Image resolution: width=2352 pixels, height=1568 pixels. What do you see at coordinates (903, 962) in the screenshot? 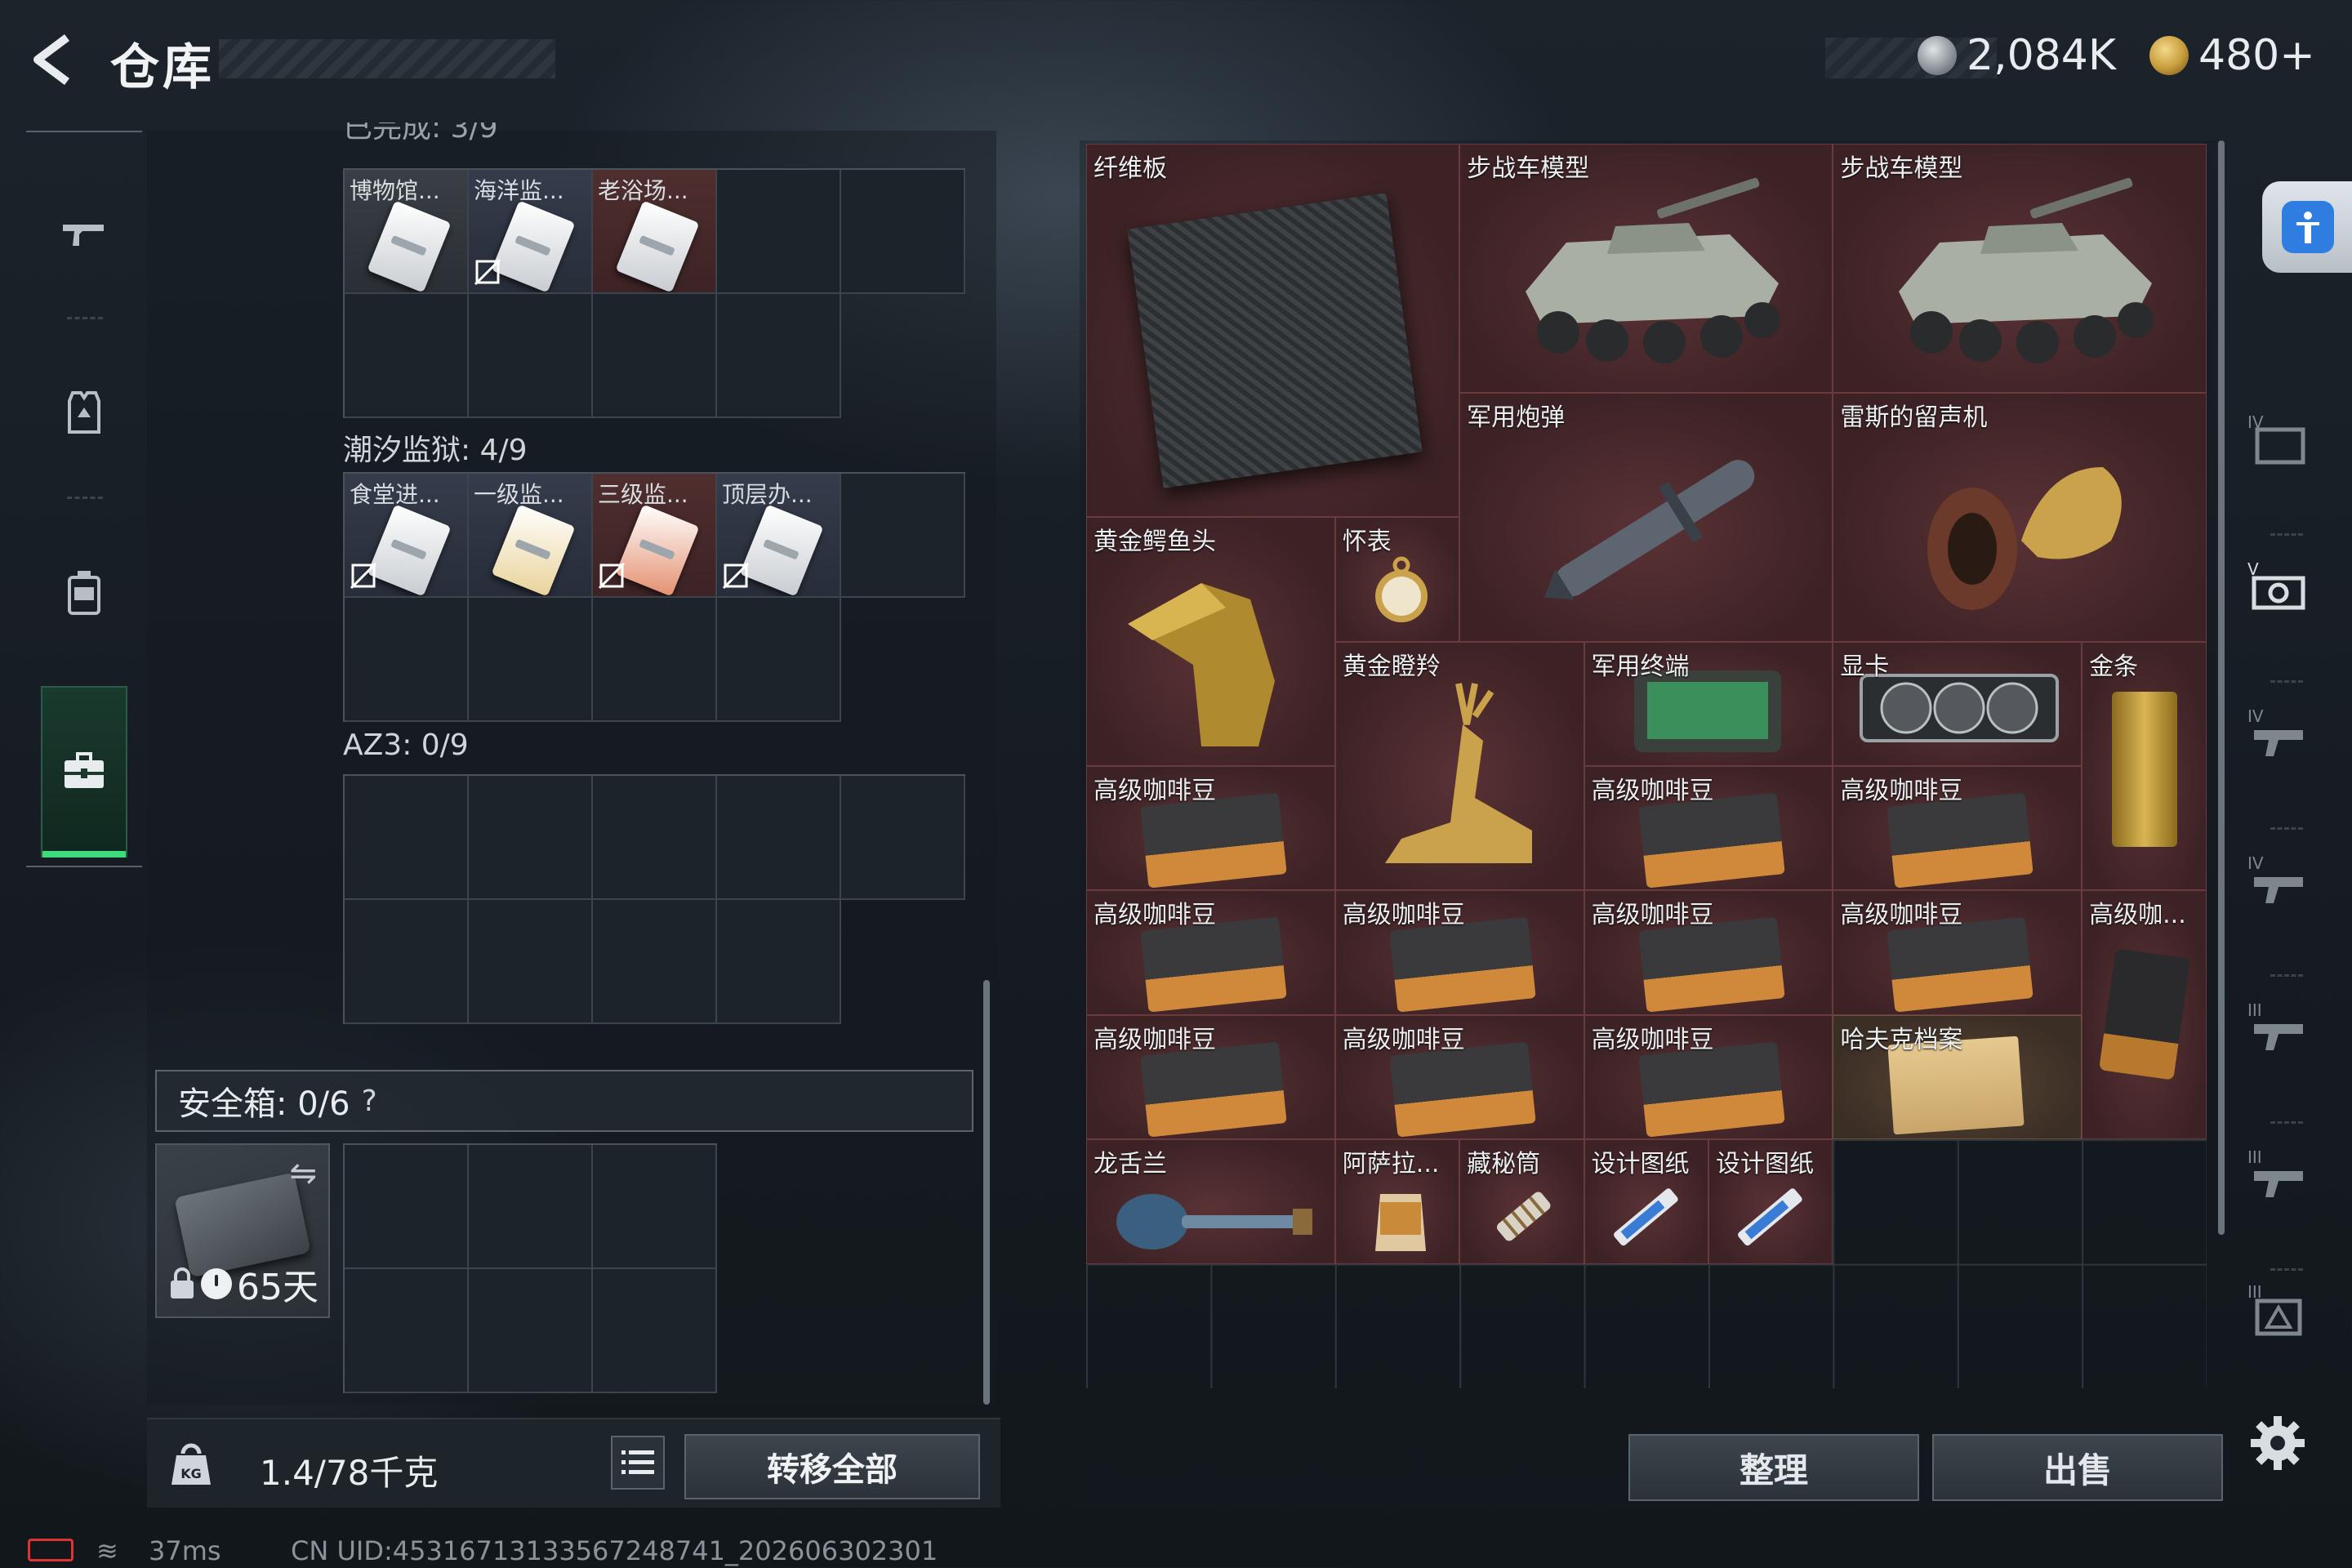
I see `grid-gap` at bounding box center [903, 962].